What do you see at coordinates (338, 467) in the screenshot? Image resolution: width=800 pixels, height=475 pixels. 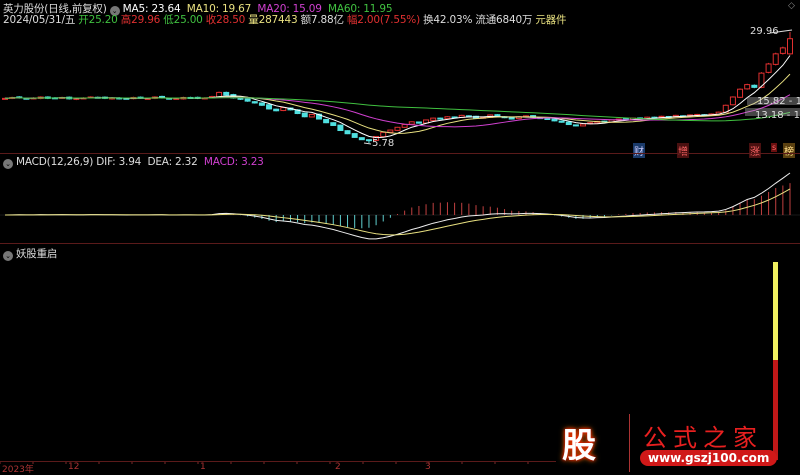 I see `x-tick: 2` at bounding box center [338, 467].